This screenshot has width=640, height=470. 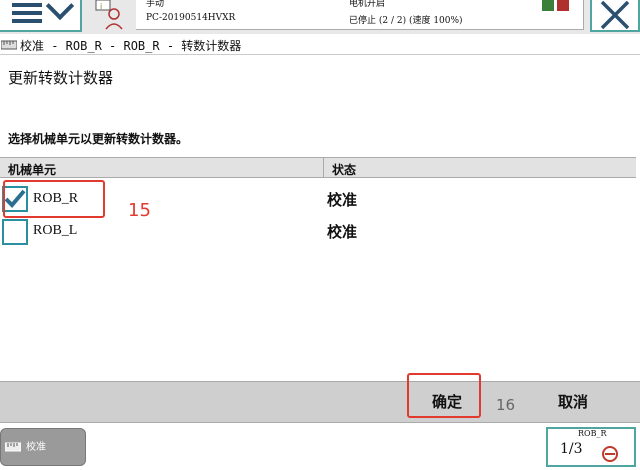 What do you see at coordinates (367, 4) in the screenshot?
I see `motor-state: 电机开启` at bounding box center [367, 4].